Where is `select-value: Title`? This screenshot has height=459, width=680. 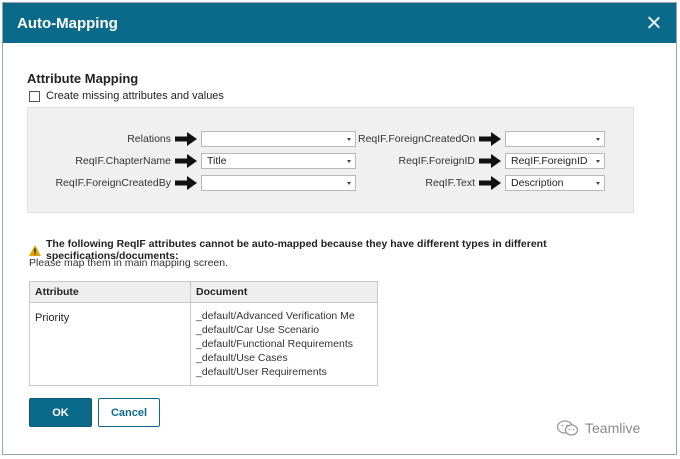
select-value: Title is located at coordinates (217, 161).